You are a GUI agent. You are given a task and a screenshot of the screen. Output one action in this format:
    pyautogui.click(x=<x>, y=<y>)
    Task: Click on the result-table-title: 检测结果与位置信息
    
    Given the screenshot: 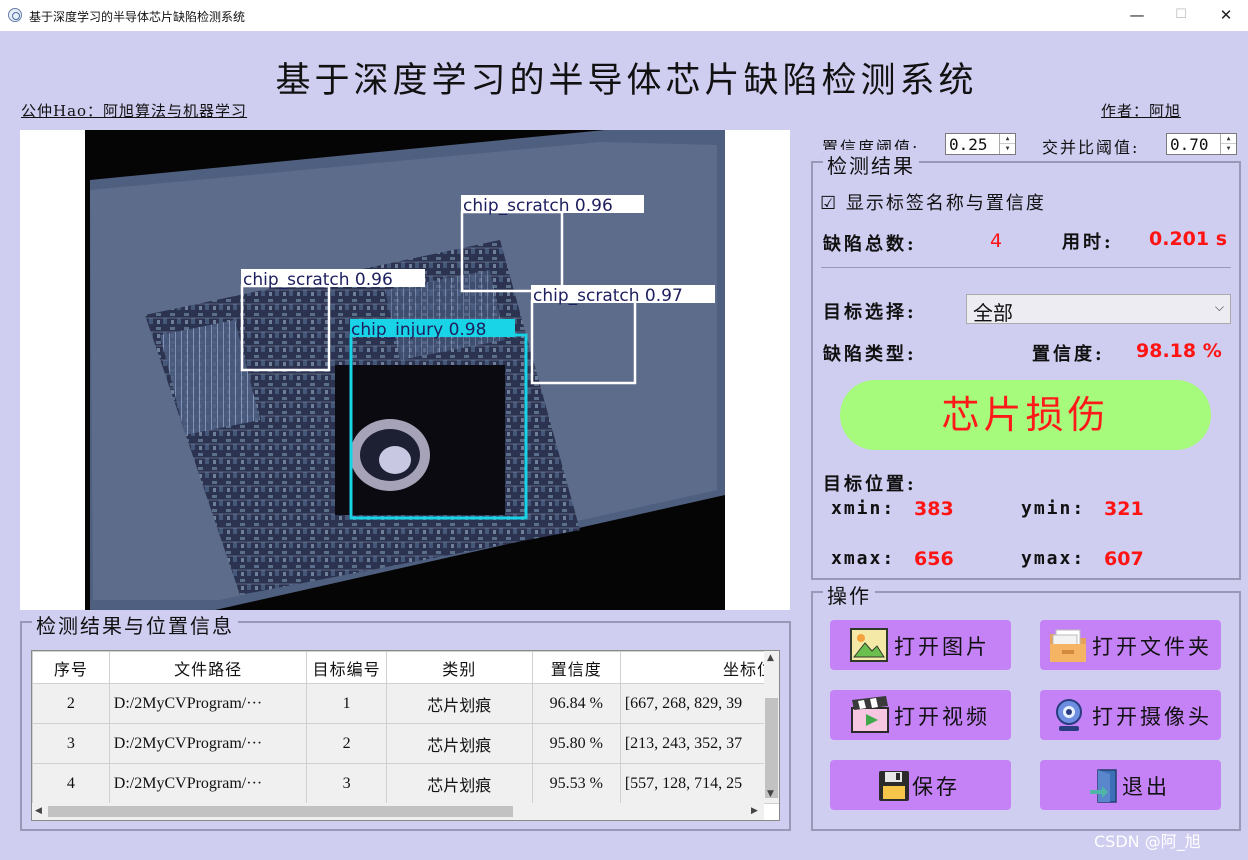 What is the action you would take?
    pyautogui.click(x=135, y=624)
    